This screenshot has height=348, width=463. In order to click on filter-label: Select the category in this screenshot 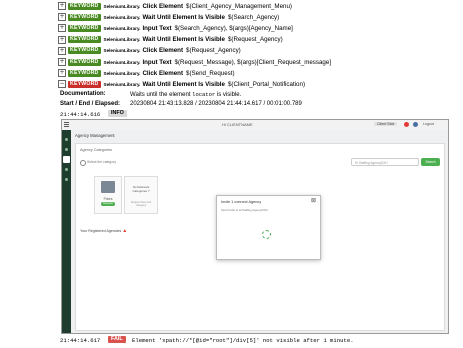, I will do `click(102, 162)`.